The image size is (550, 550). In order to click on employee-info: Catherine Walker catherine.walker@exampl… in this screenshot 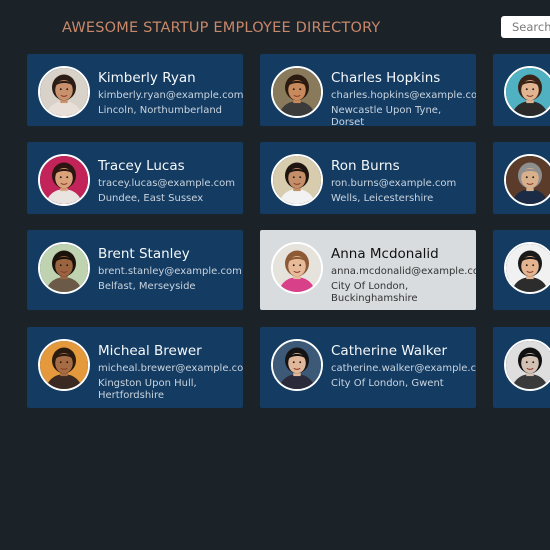, I will do `click(403, 366)`.